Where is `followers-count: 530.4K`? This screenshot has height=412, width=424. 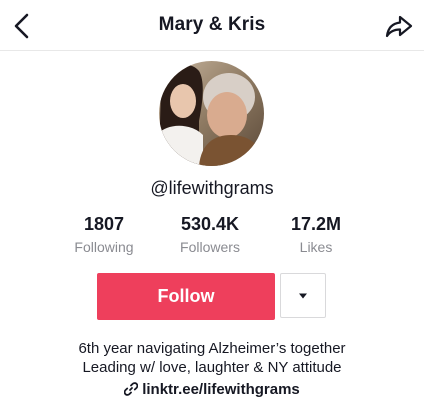 followers-count: 530.4K is located at coordinates (210, 224).